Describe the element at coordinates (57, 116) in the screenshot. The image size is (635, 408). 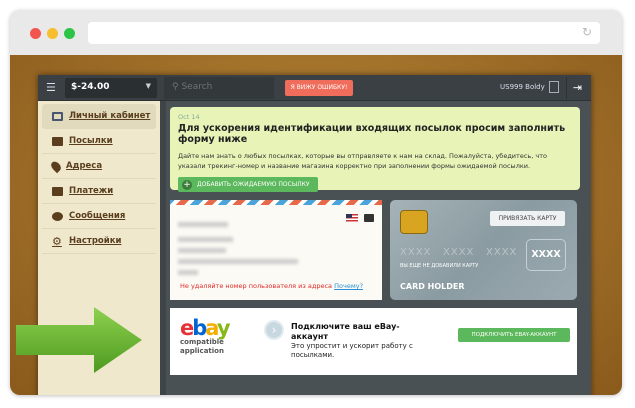
I see `monitor-icon` at that location.